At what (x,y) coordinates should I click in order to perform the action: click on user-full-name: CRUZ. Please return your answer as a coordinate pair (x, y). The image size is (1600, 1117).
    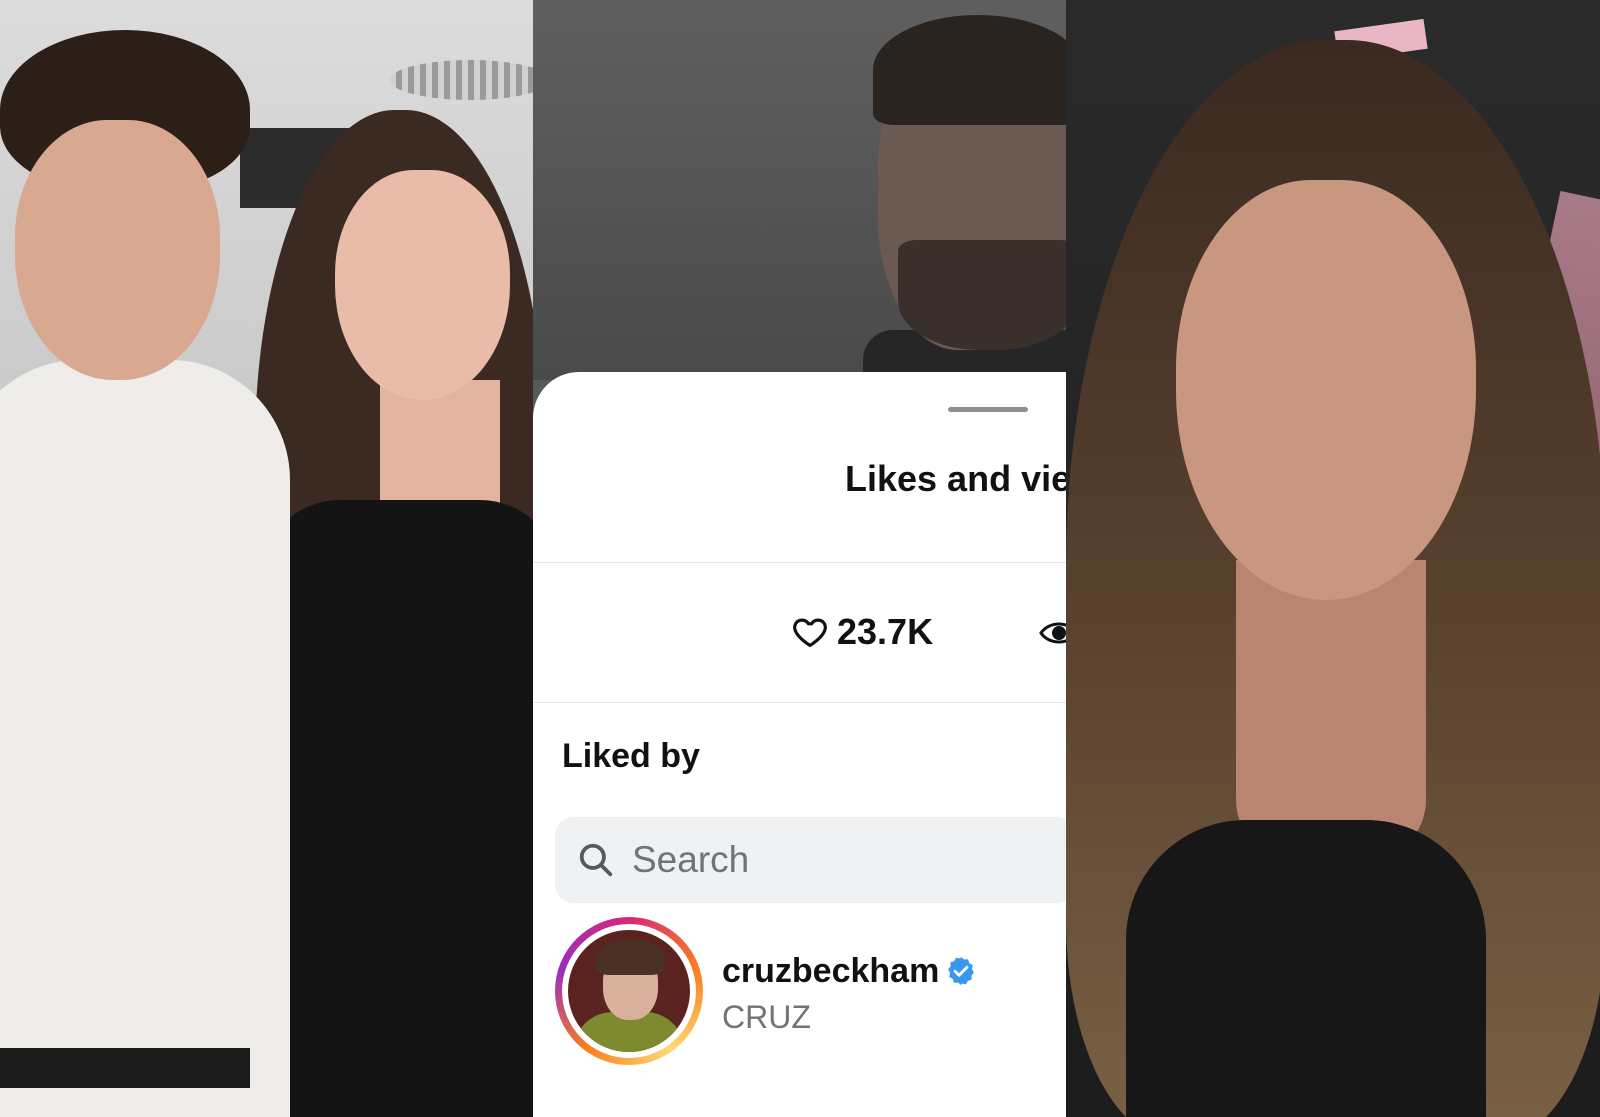
    Looking at the image, I should click on (766, 1017).